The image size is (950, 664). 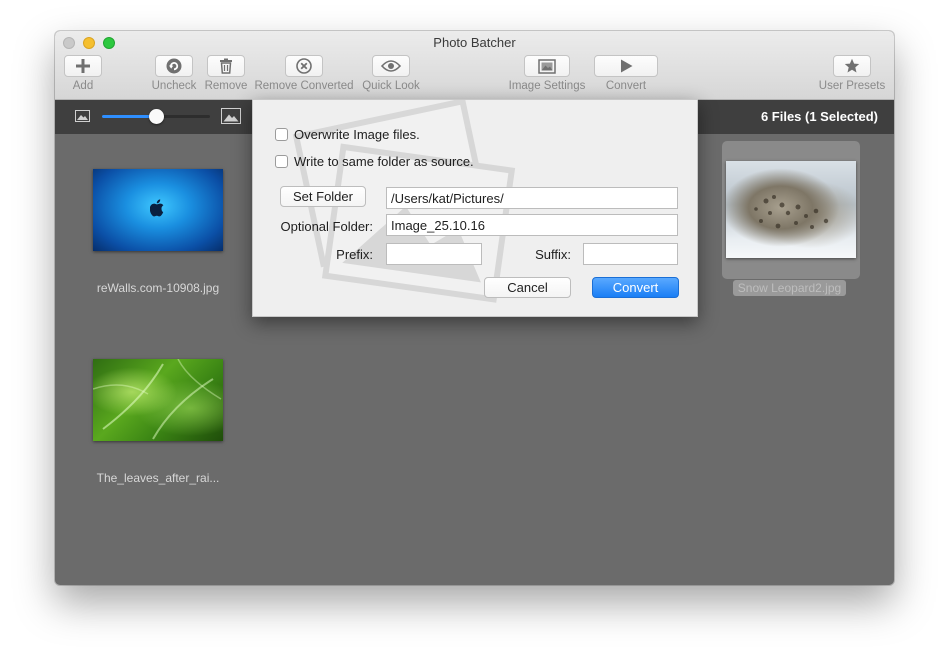 I want to click on file-name: reWalls.com-10908.jpg, so click(x=158, y=288).